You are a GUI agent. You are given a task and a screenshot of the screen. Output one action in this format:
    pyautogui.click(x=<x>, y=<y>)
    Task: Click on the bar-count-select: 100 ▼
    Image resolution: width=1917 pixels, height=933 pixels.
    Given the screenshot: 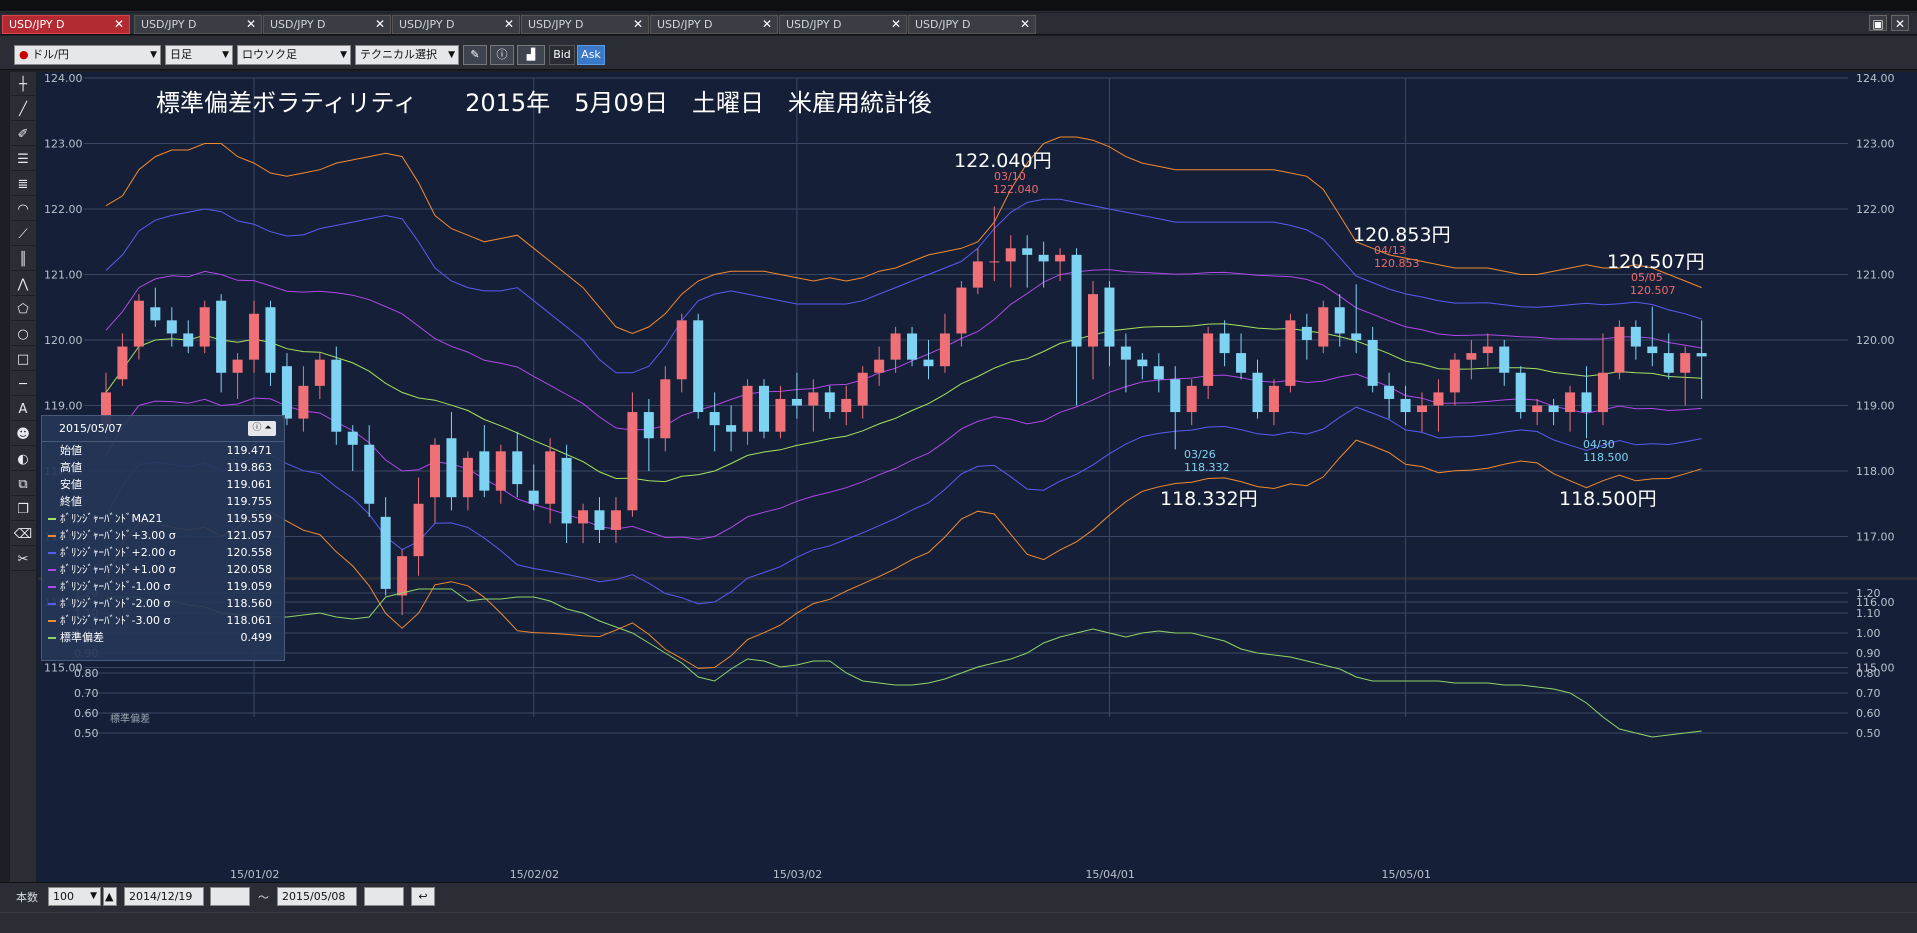 What is the action you would take?
    pyautogui.click(x=74, y=896)
    